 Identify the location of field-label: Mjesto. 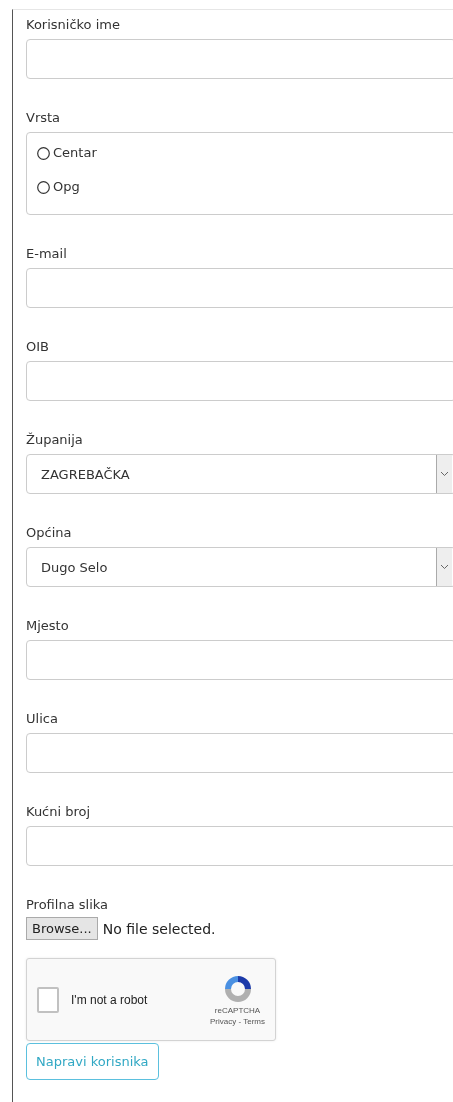
(47, 626).